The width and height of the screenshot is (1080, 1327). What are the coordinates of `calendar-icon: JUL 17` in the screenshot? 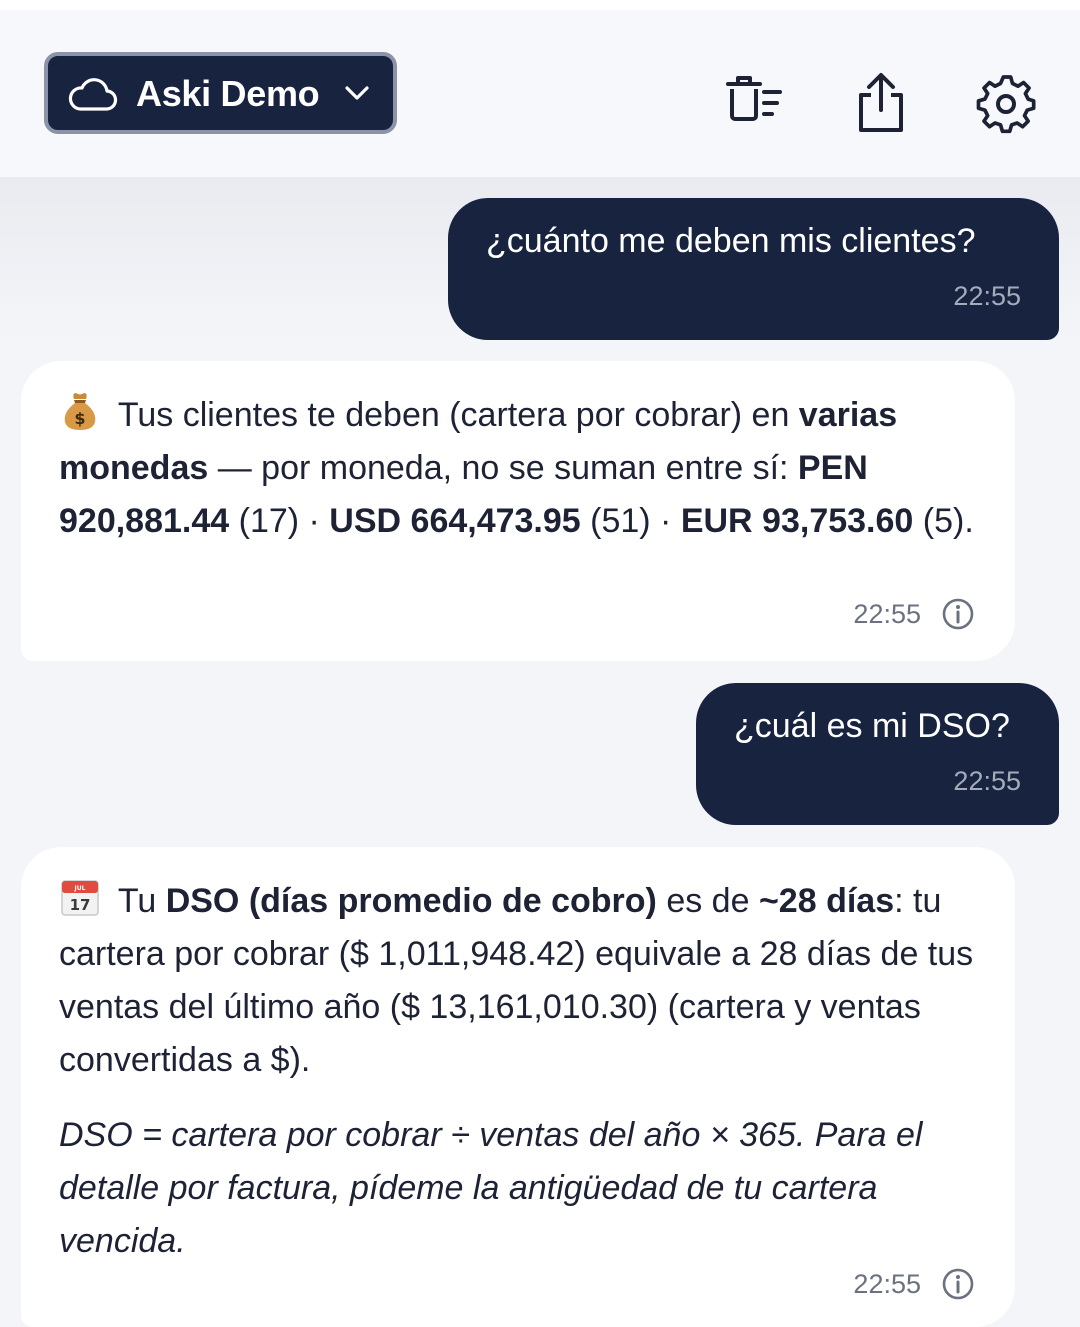 It's located at (80, 898).